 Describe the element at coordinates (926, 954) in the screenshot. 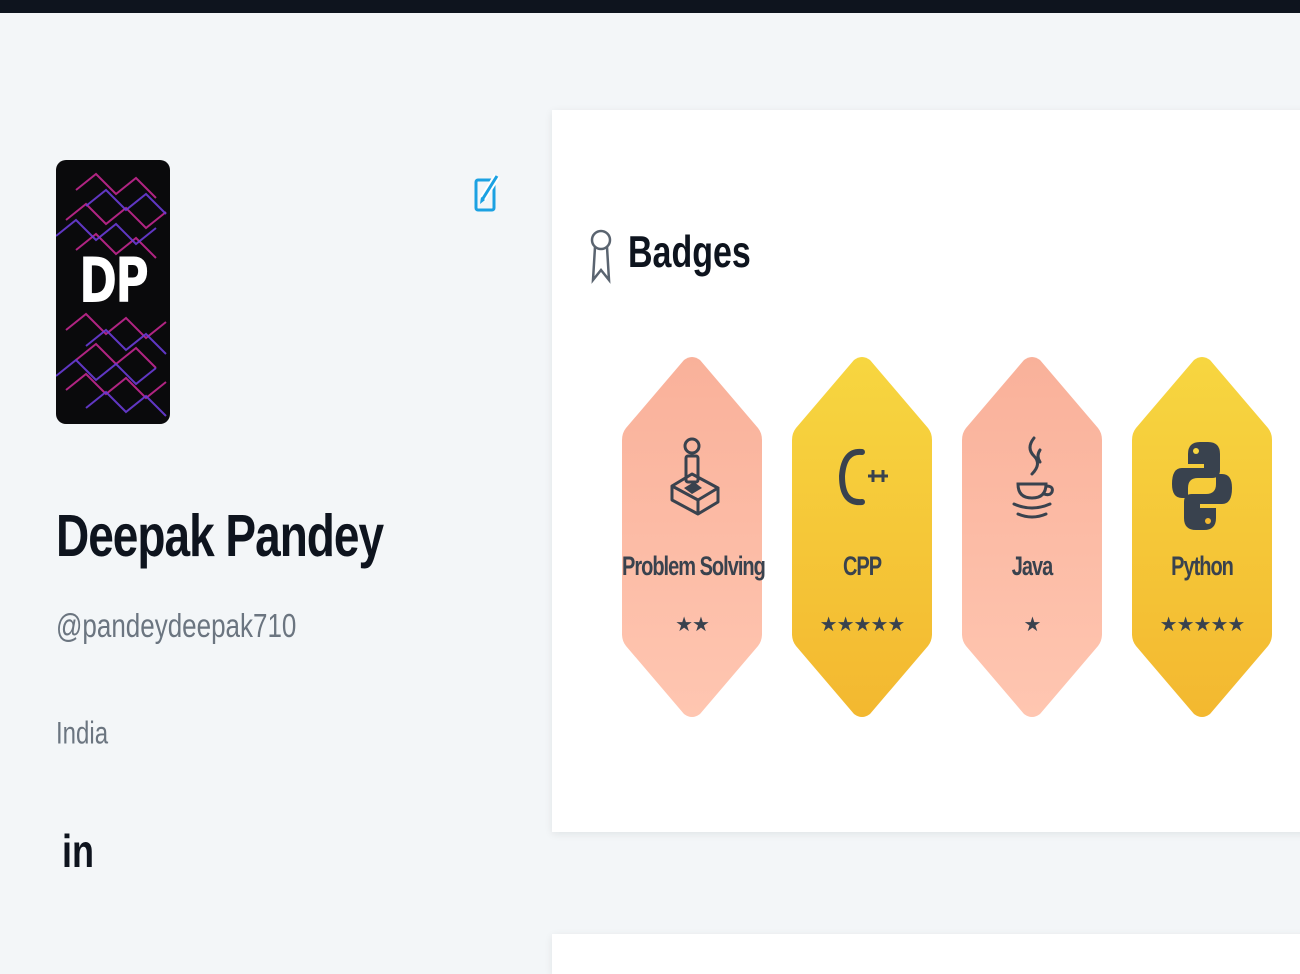

I see `next-card` at that location.